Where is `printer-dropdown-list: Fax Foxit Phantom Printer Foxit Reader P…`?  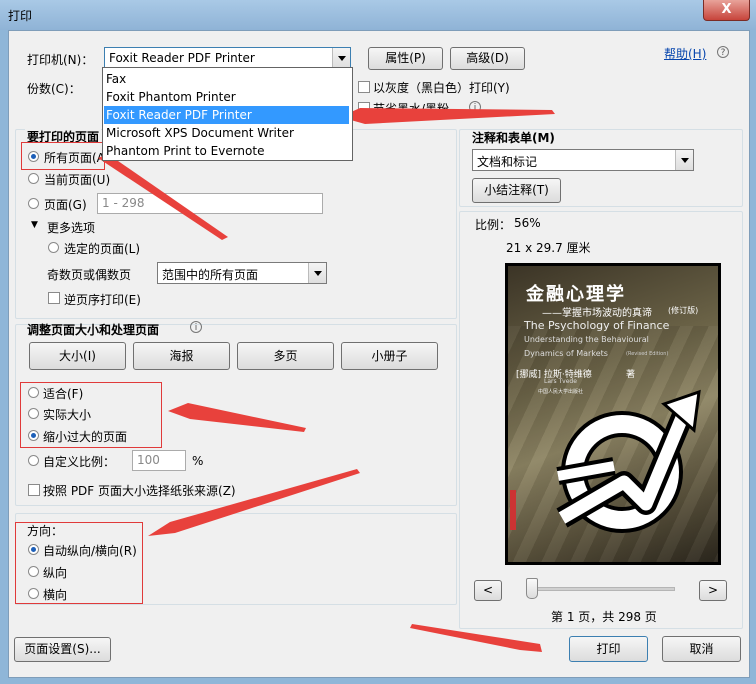 printer-dropdown-list: Fax Foxit Phantom Printer Foxit Reader P… is located at coordinates (227, 114).